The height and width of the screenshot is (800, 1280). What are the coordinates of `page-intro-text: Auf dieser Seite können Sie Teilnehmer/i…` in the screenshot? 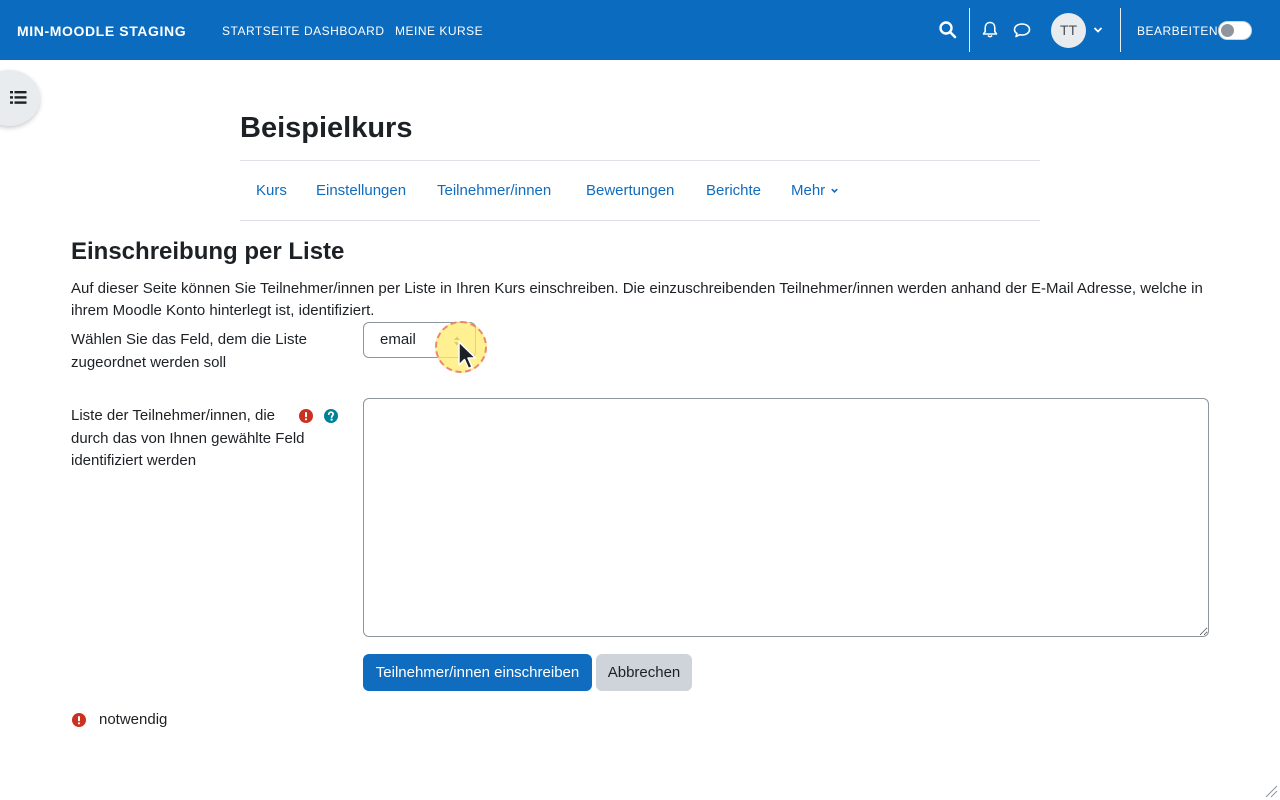 It's located at (637, 299).